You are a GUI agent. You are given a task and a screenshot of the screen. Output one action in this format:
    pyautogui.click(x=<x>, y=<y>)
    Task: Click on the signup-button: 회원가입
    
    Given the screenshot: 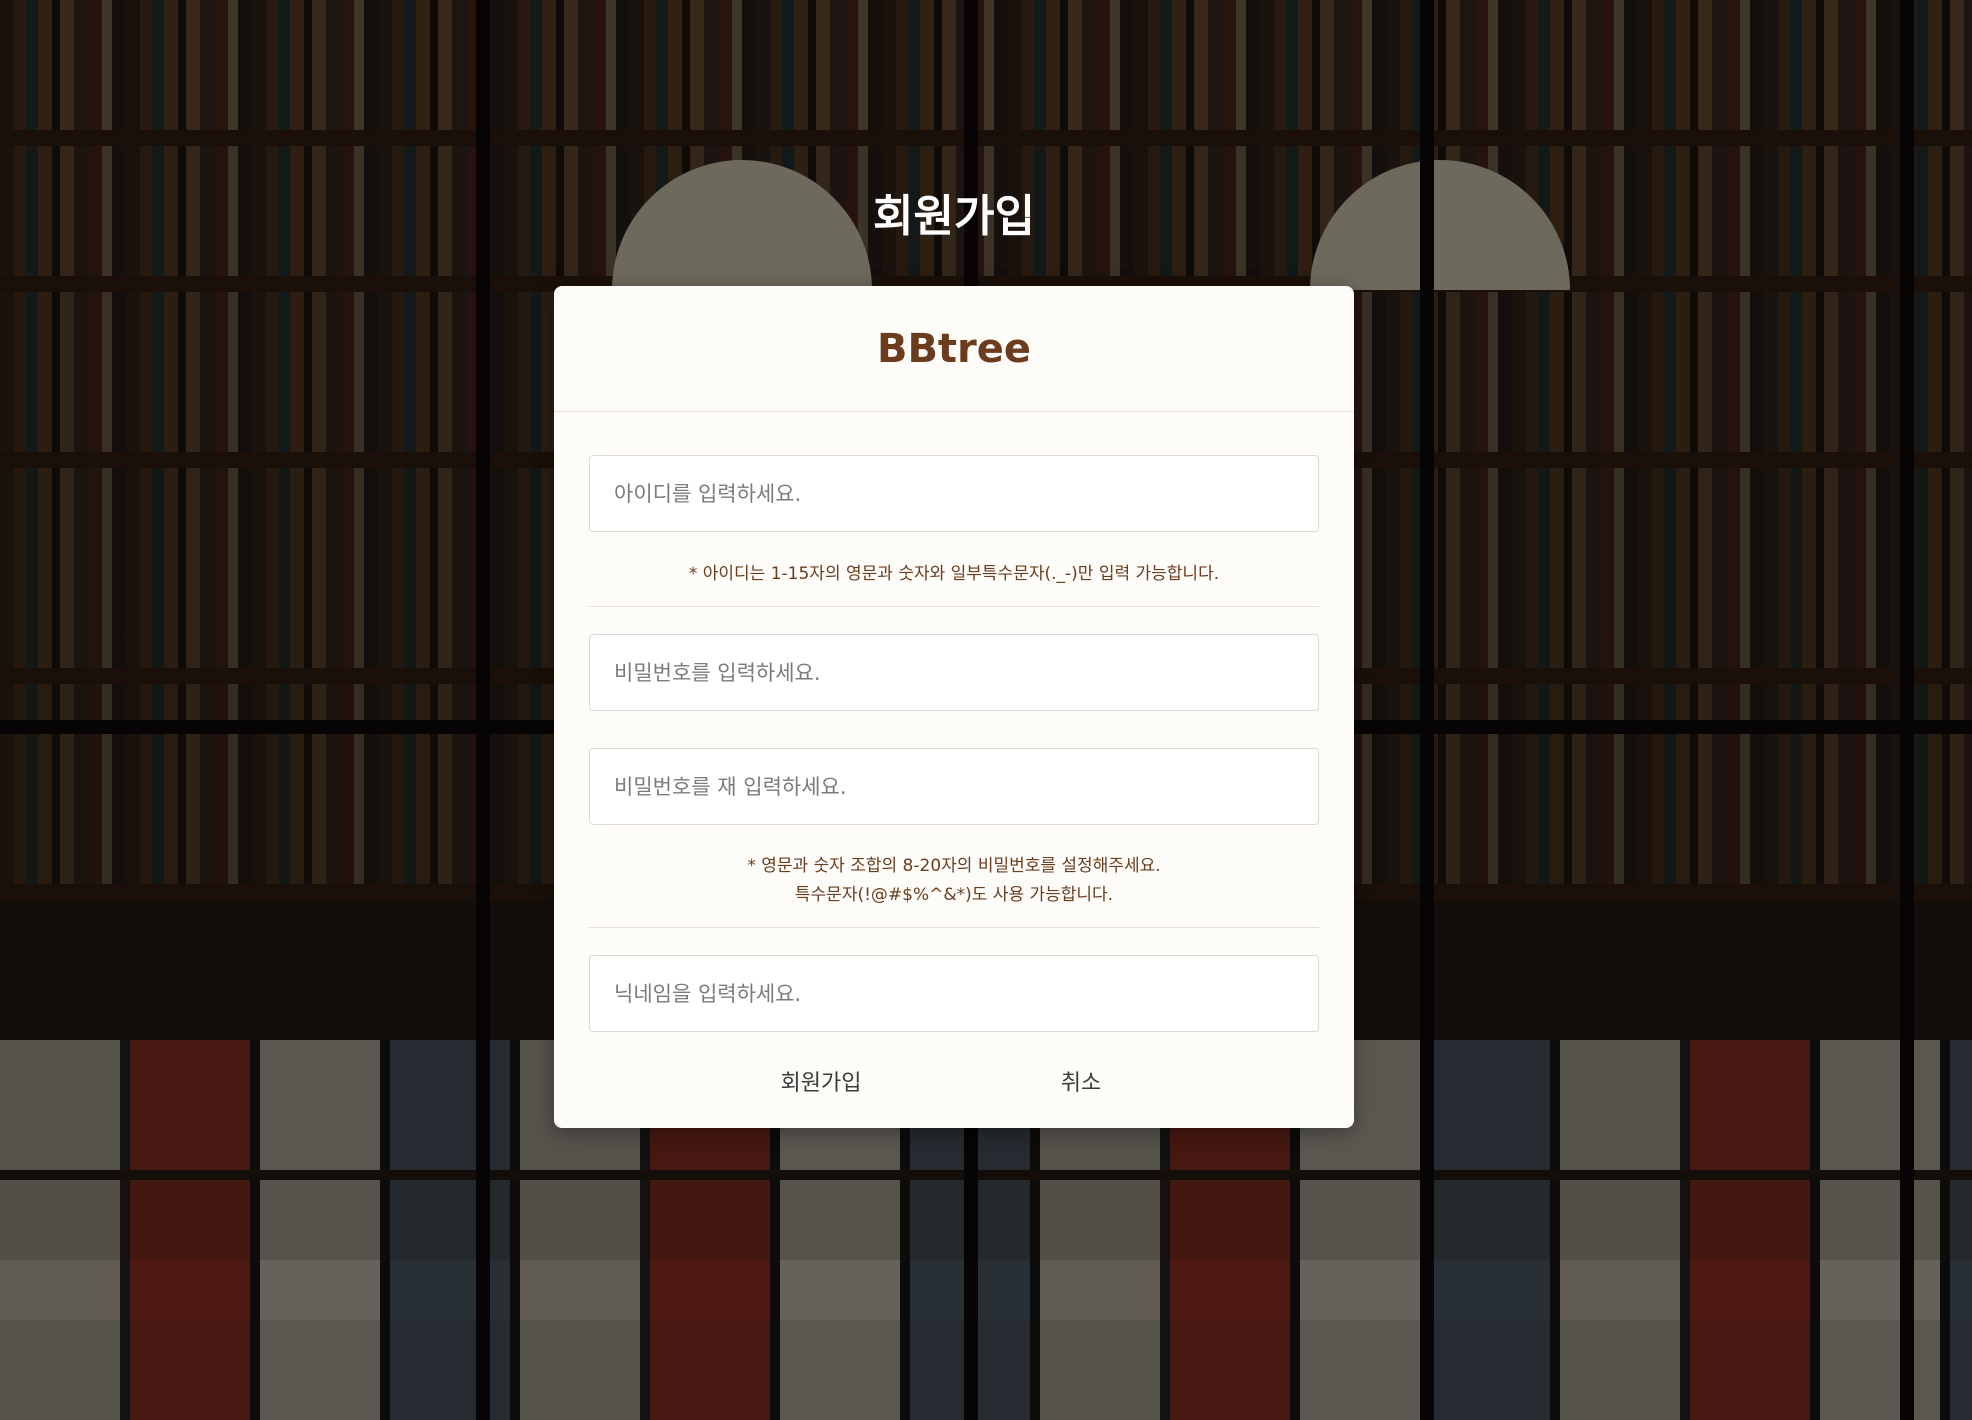 What is the action you would take?
    pyautogui.click(x=821, y=1081)
    